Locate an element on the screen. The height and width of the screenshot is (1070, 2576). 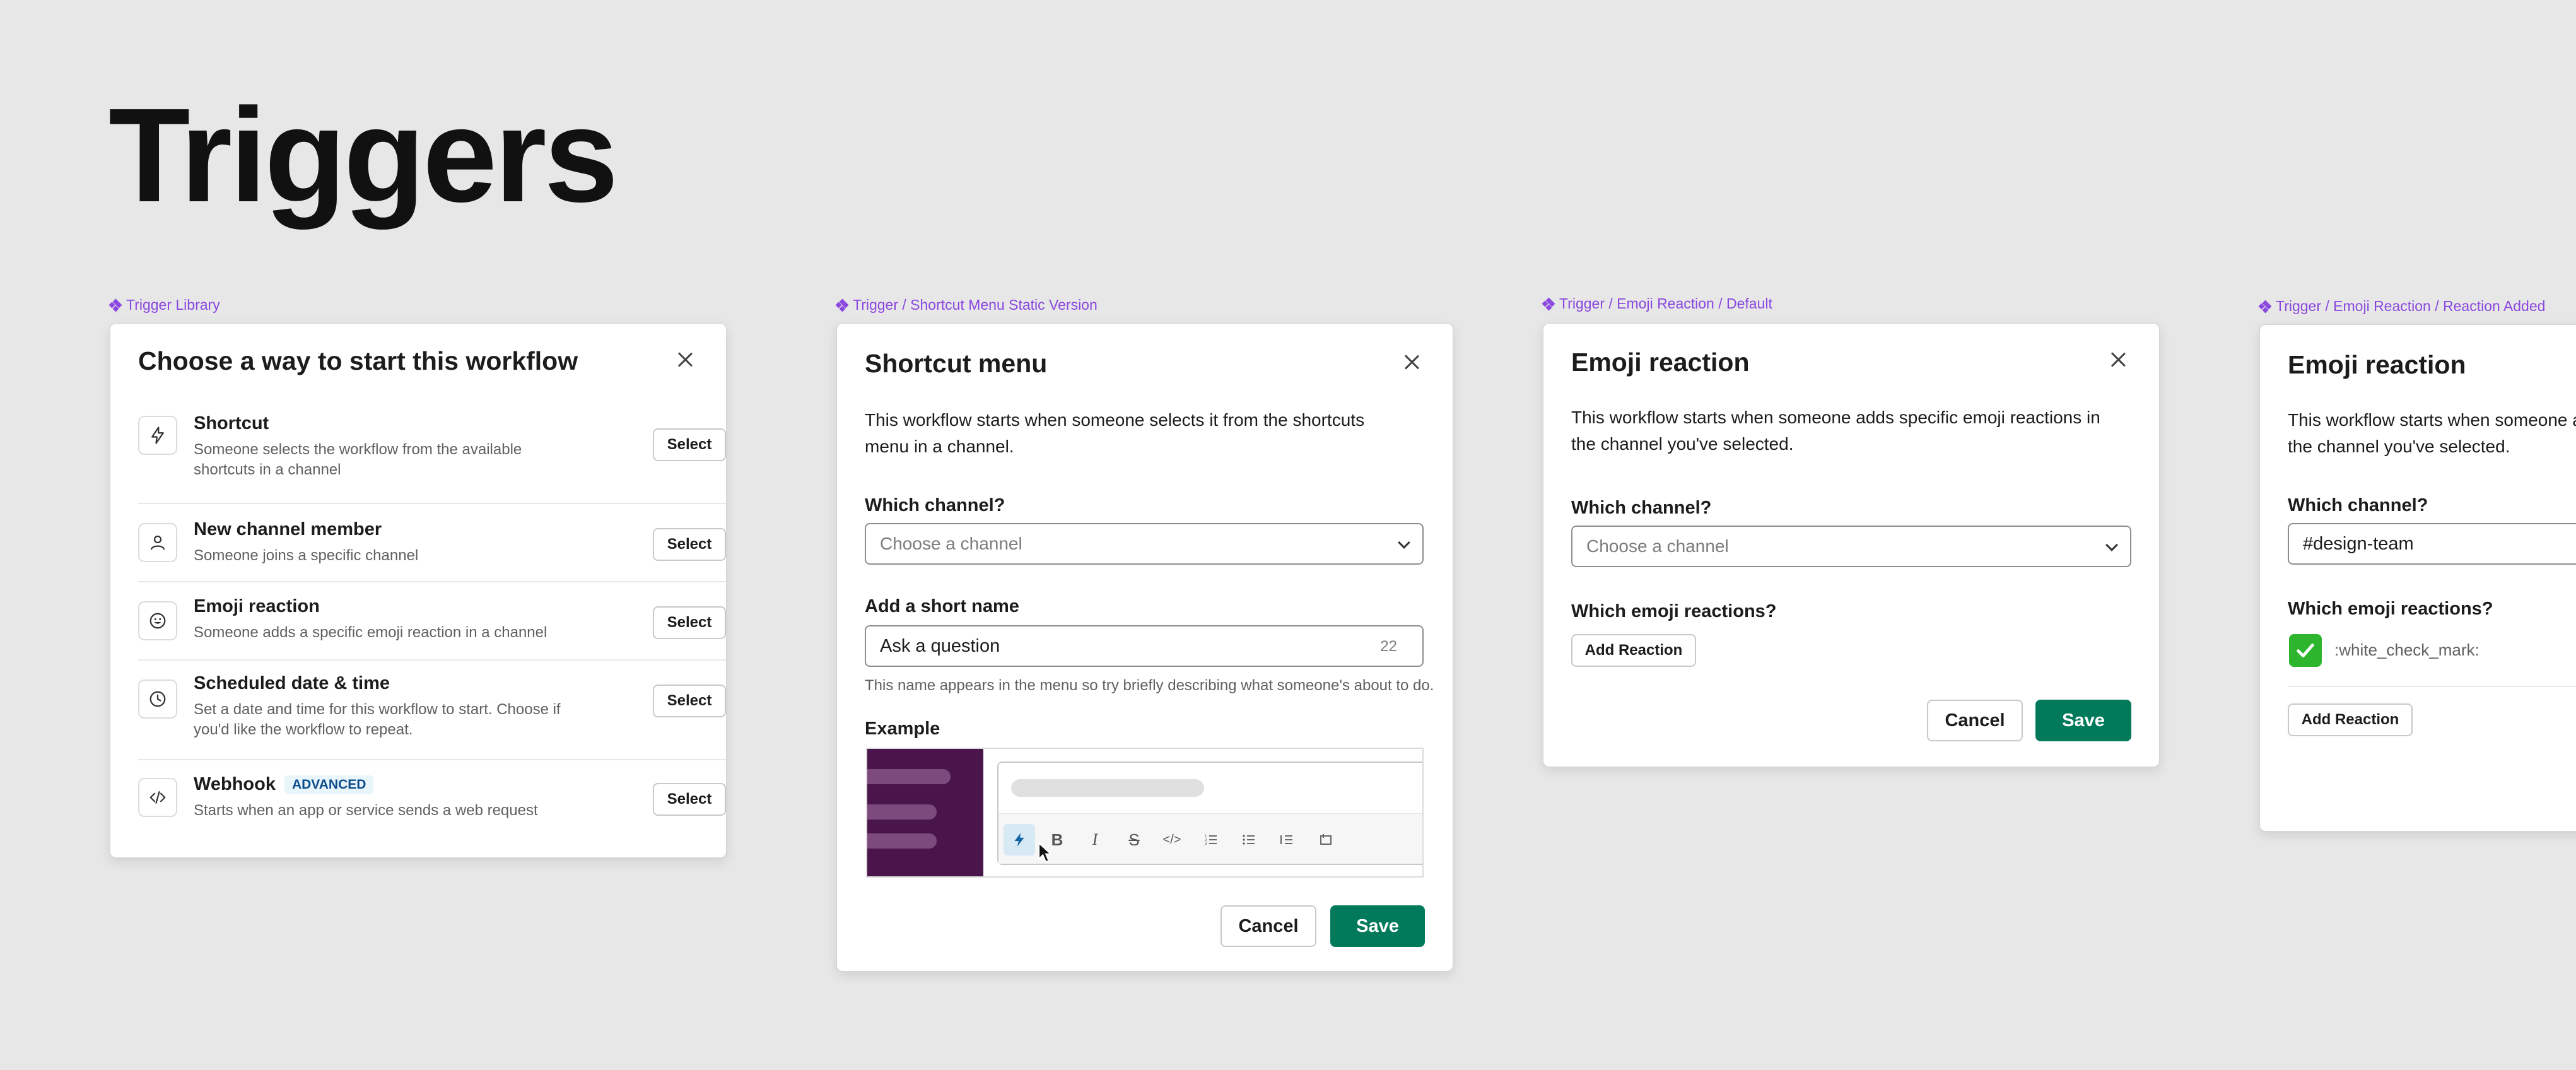
block-icon is located at coordinates (1326, 839).